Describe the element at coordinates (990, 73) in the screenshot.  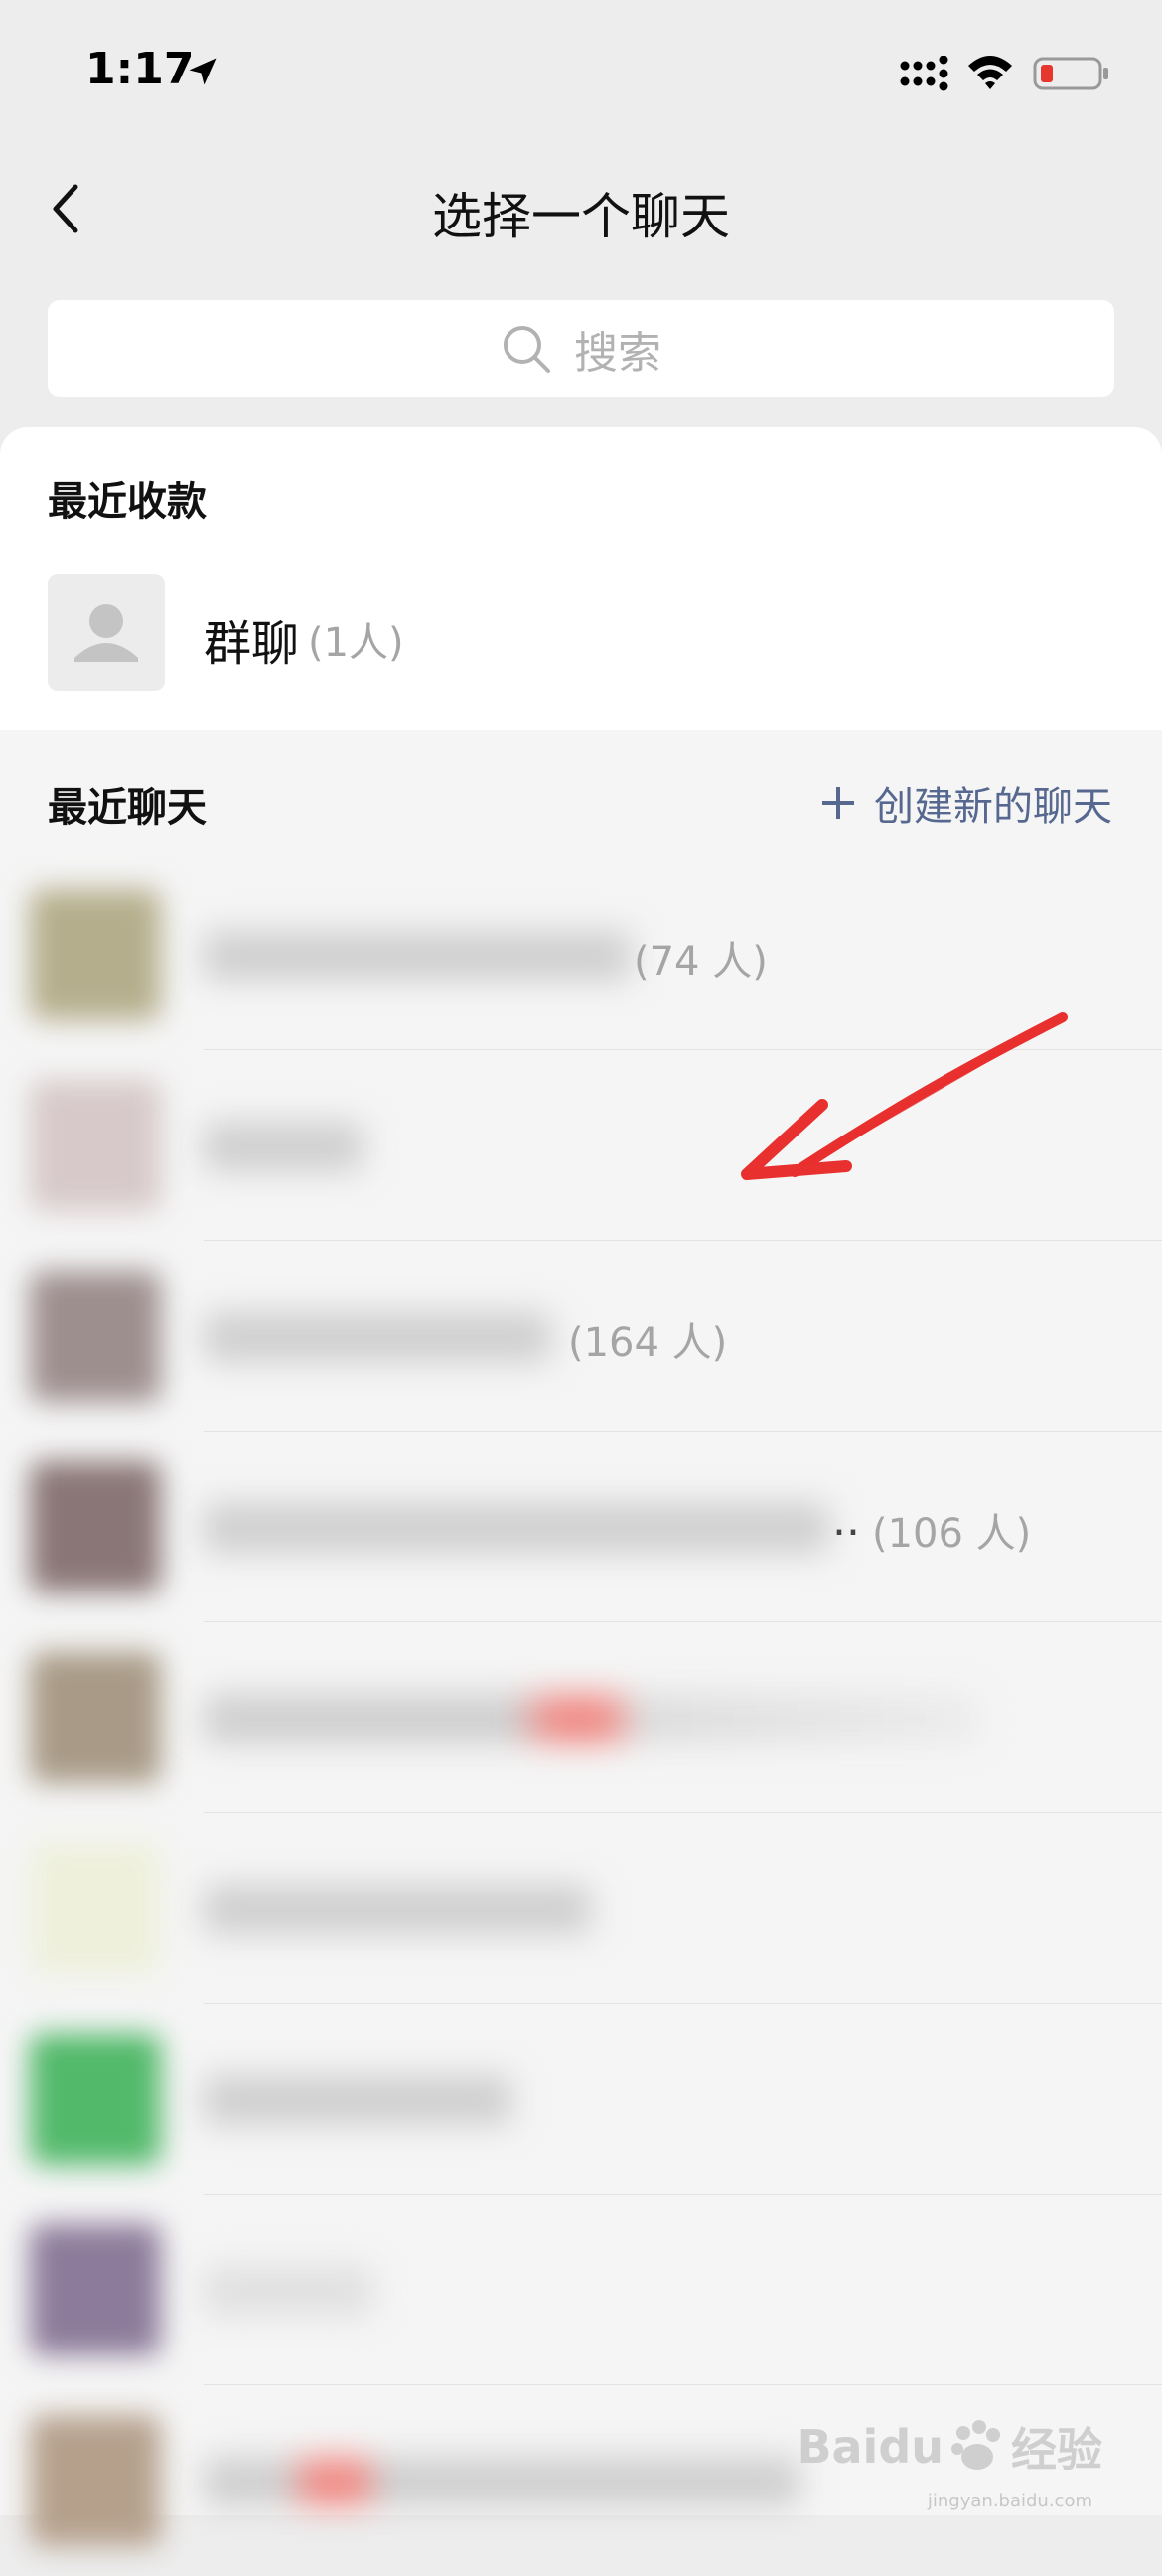
I see `wifi-icon` at that location.